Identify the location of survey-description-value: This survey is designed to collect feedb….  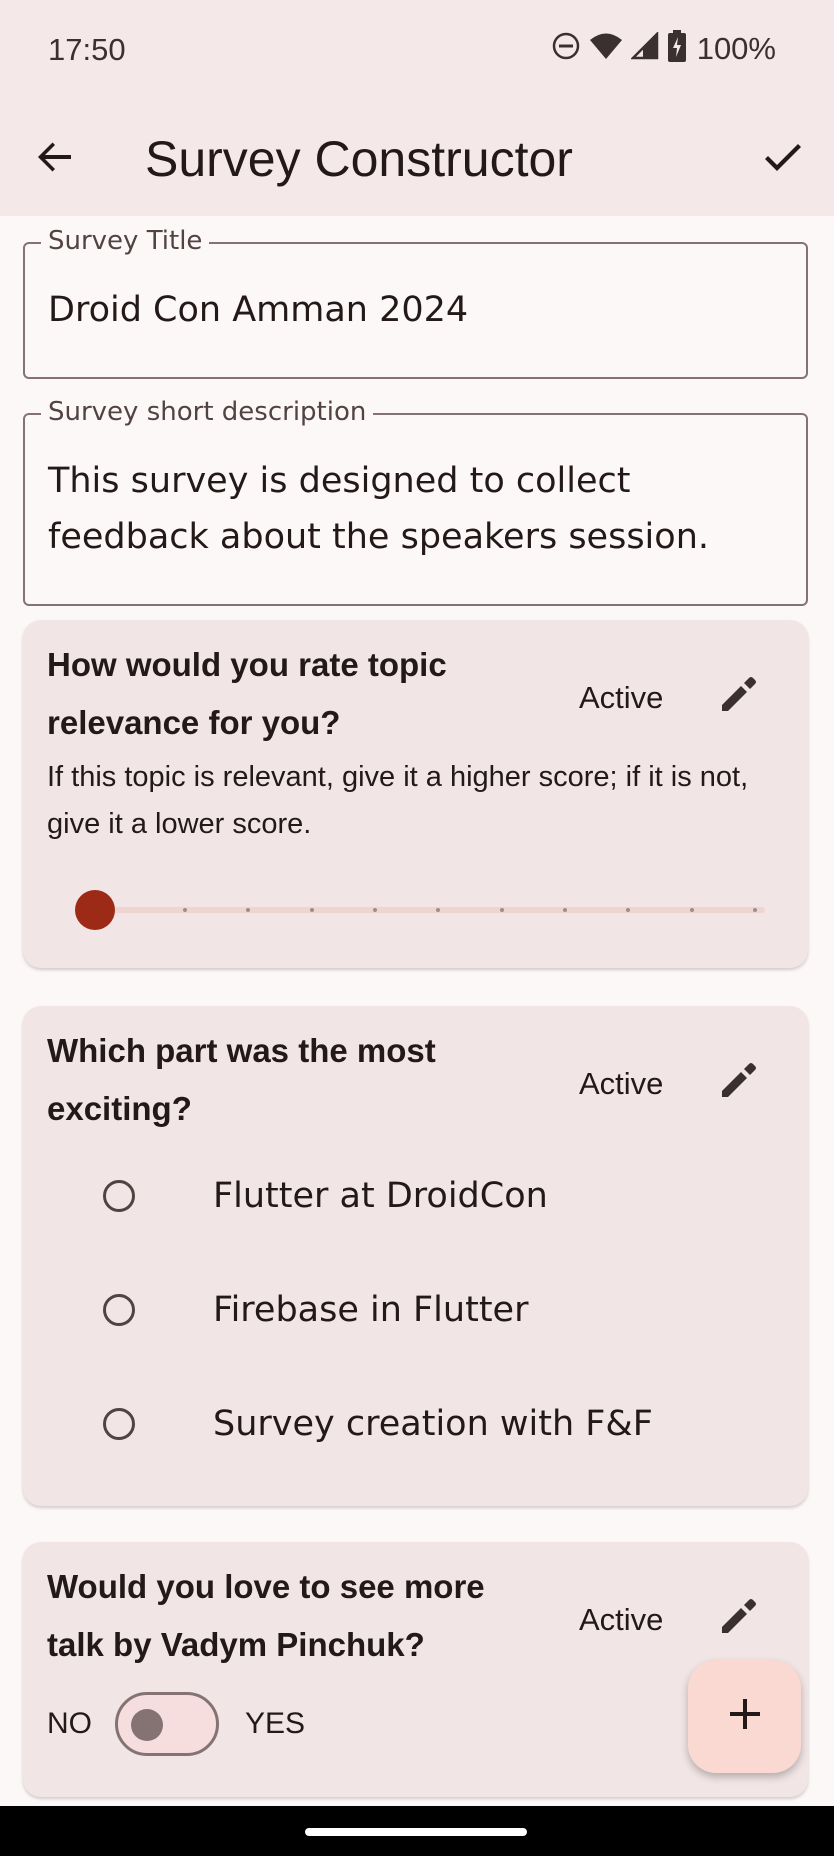
(415, 509).